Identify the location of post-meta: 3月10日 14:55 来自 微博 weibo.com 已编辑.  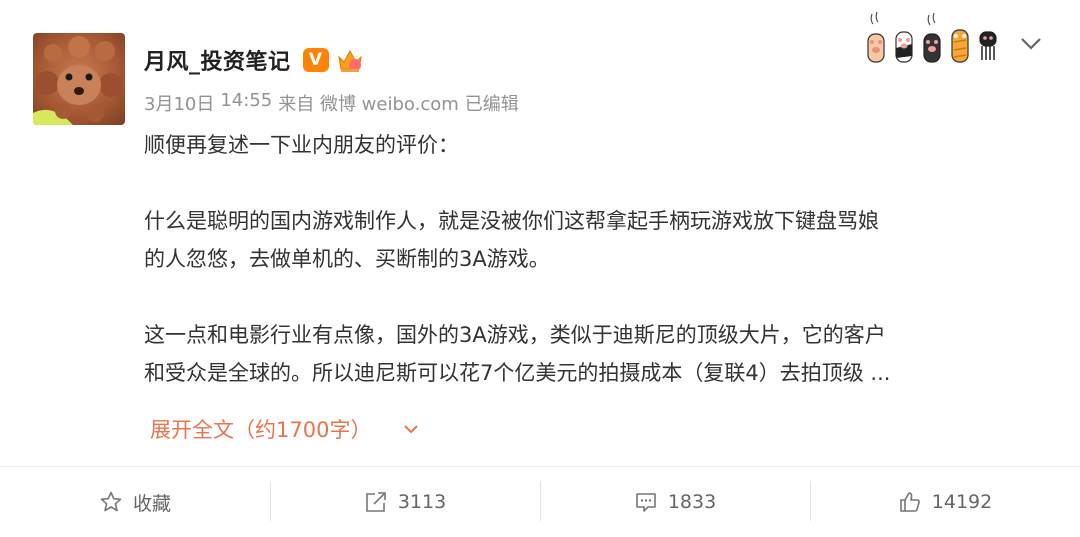
(334, 103).